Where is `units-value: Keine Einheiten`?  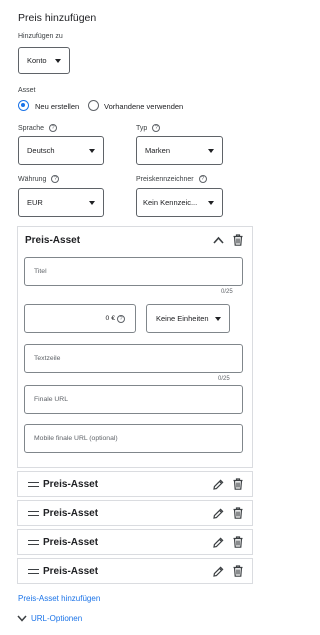
units-value: Keine Einheiten is located at coordinates (182, 318).